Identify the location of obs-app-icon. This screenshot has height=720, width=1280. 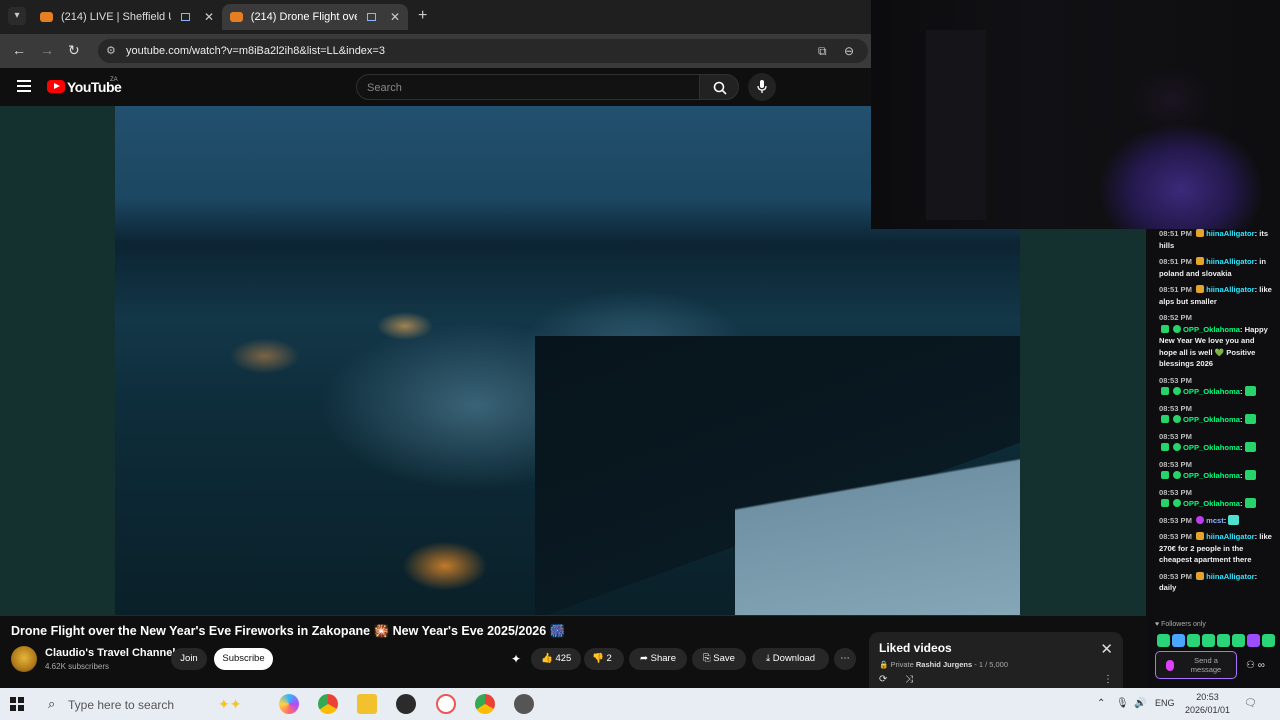
(406, 704).